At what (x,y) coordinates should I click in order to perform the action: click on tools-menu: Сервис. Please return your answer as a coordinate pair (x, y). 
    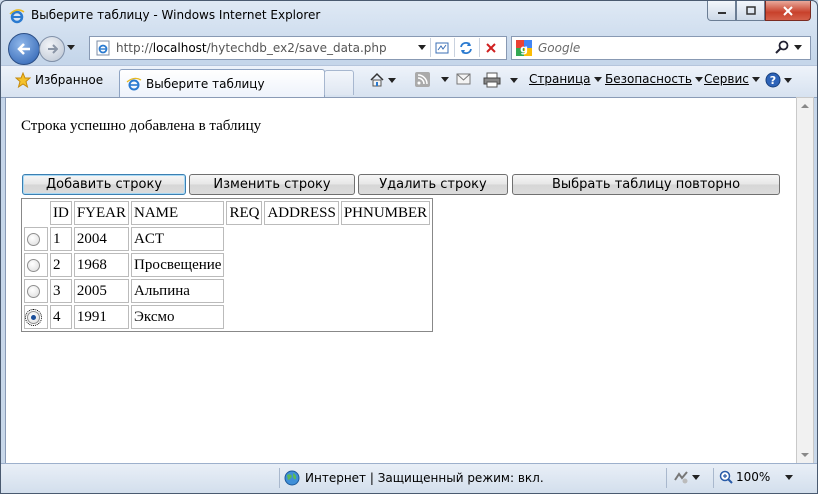
    Looking at the image, I should click on (732, 79).